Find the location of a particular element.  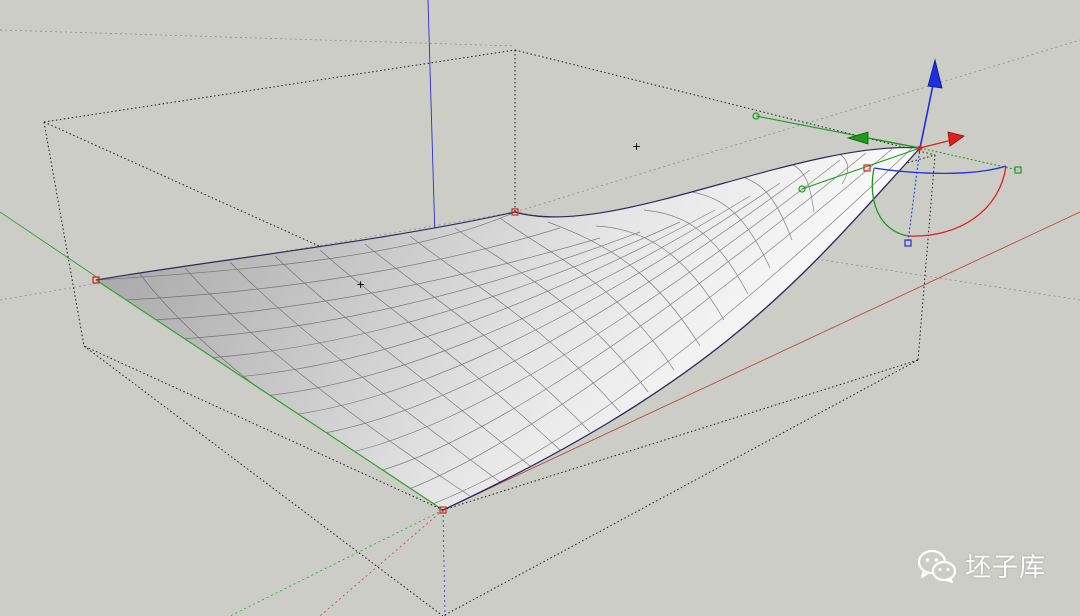

watermark: 坯子库 is located at coordinates (981, 565).